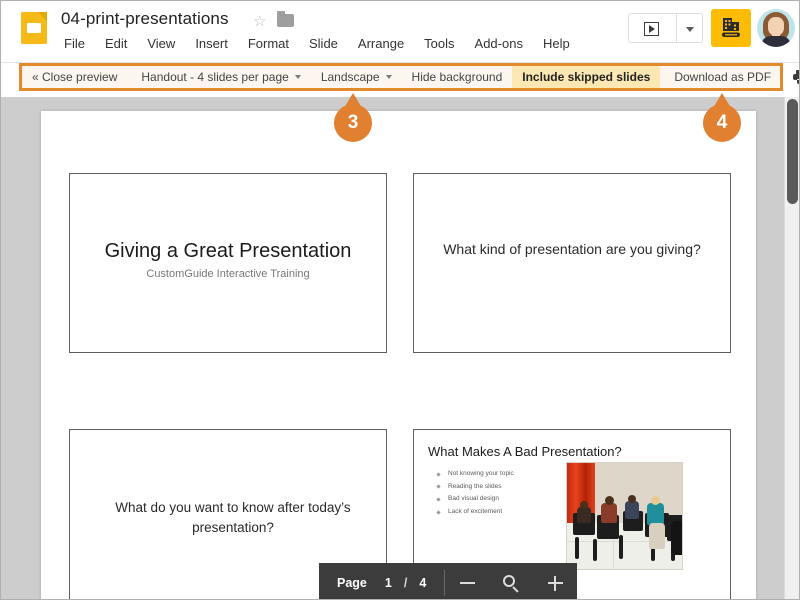 This screenshot has height=600, width=800. Describe the element at coordinates (475, 487) in the screenshot. I see `list-item: Reading the slides` at that location.